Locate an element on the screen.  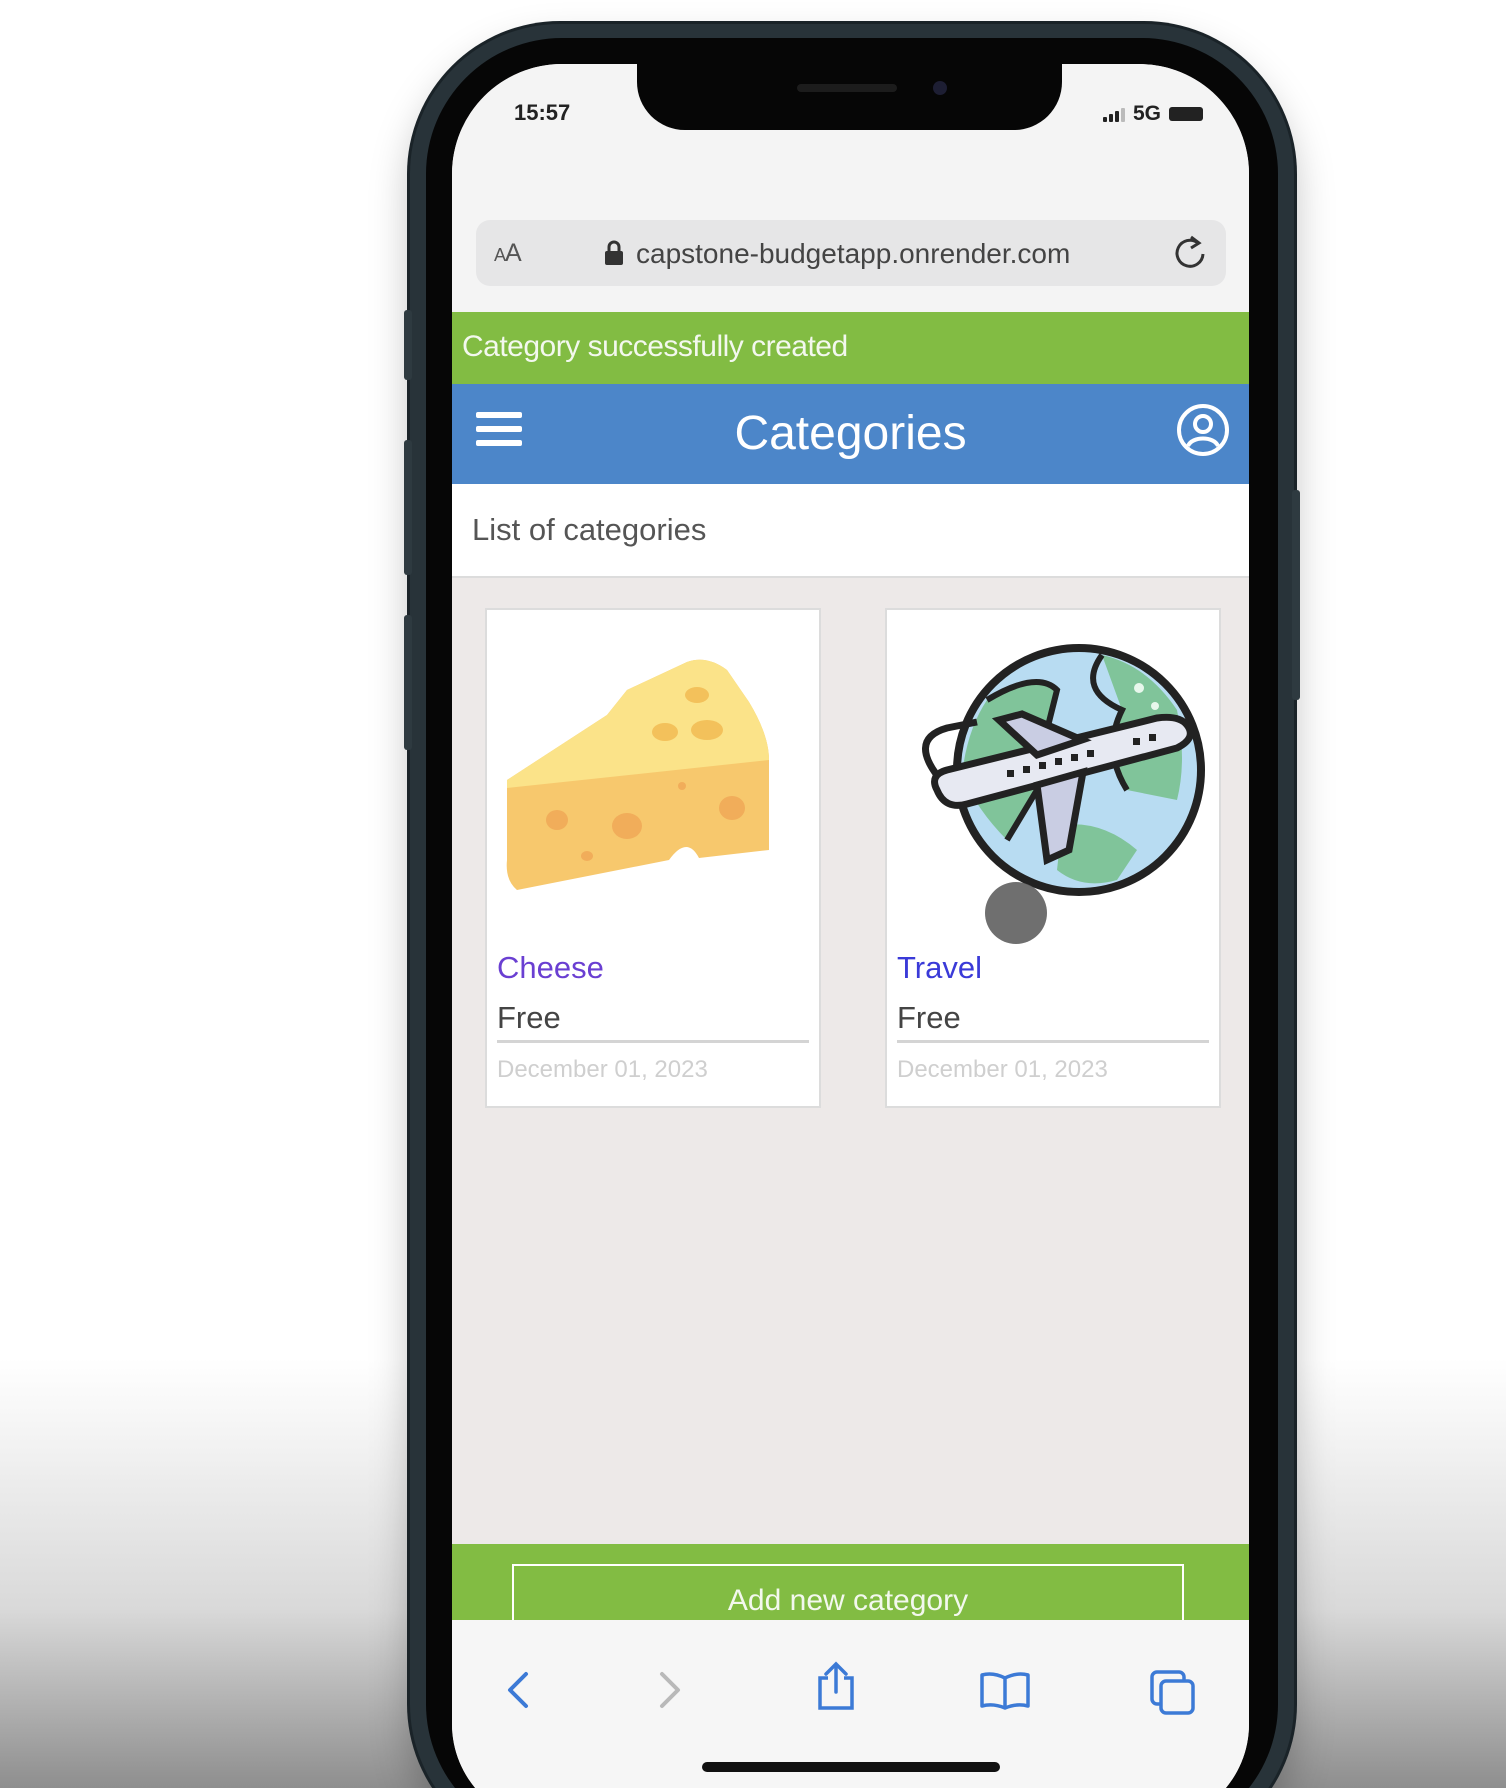
app-header: Categories is located at coordinates (850, 434).